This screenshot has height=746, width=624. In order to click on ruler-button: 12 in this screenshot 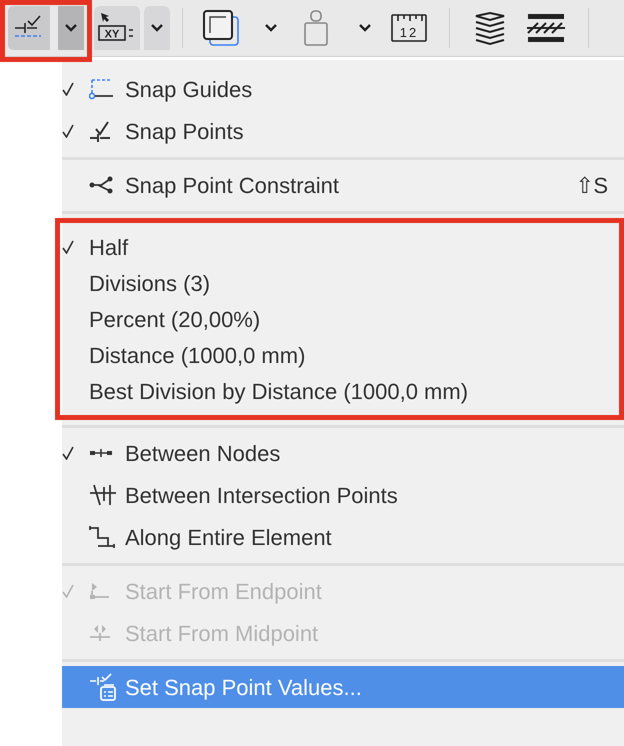, I will do `click(409, 28)`.